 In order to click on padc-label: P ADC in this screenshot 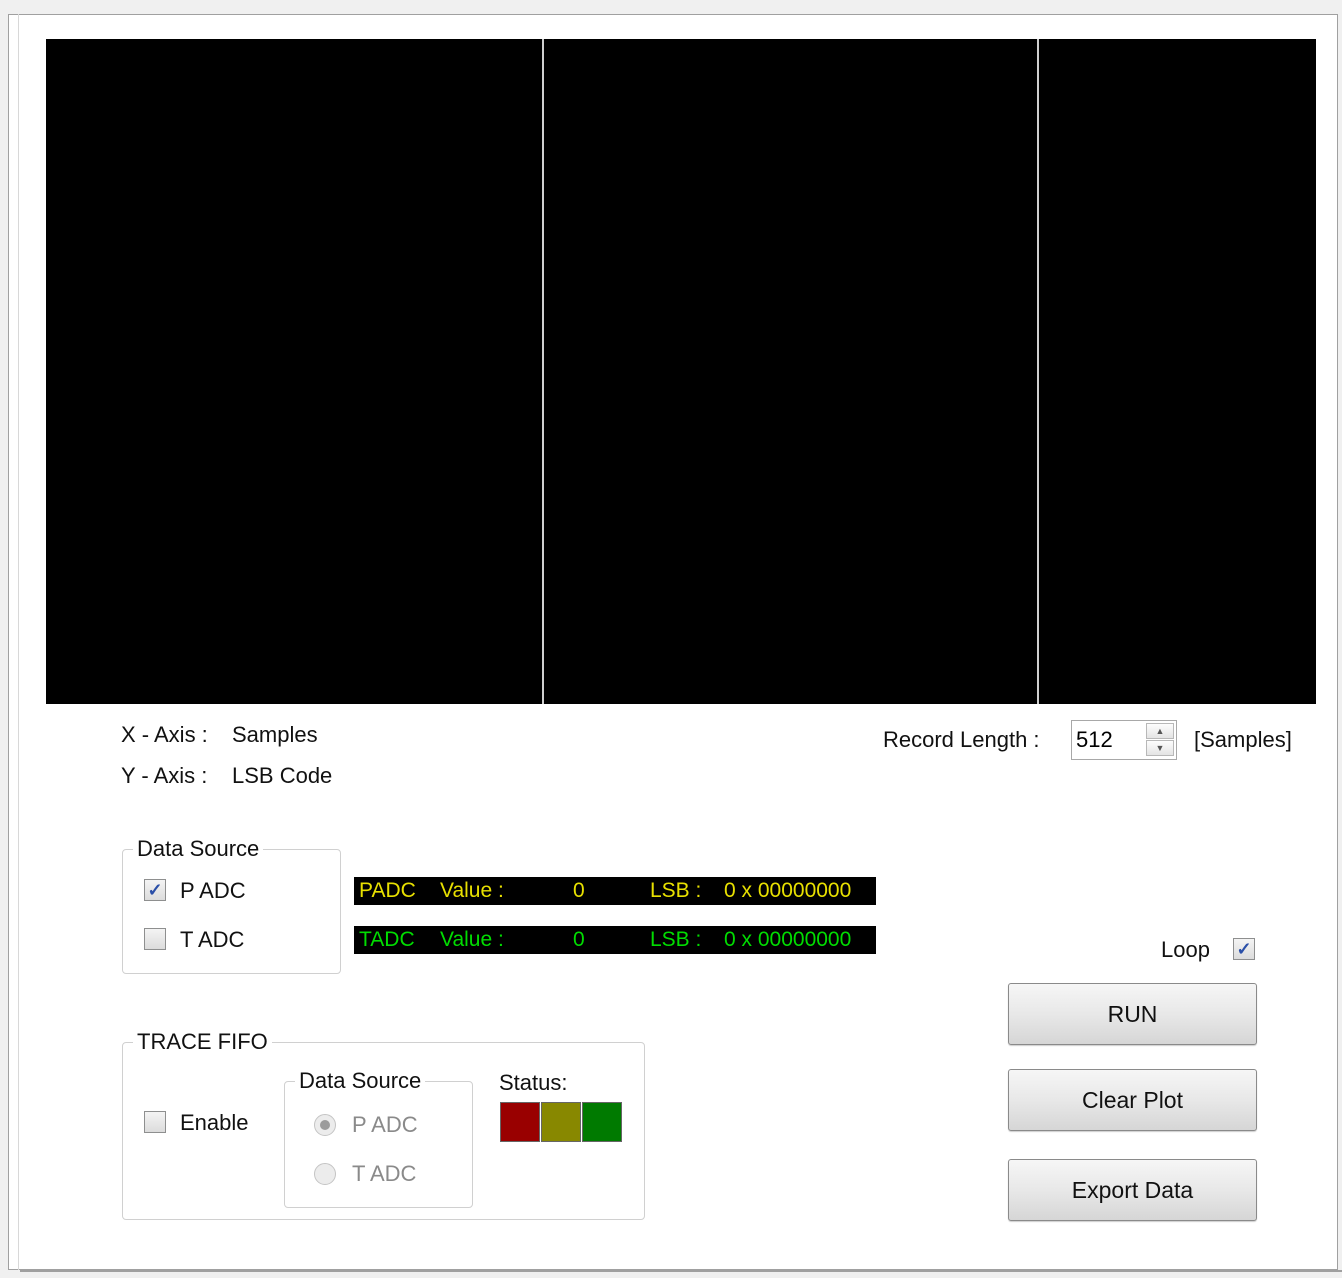, I will do `click(213, 890)`.